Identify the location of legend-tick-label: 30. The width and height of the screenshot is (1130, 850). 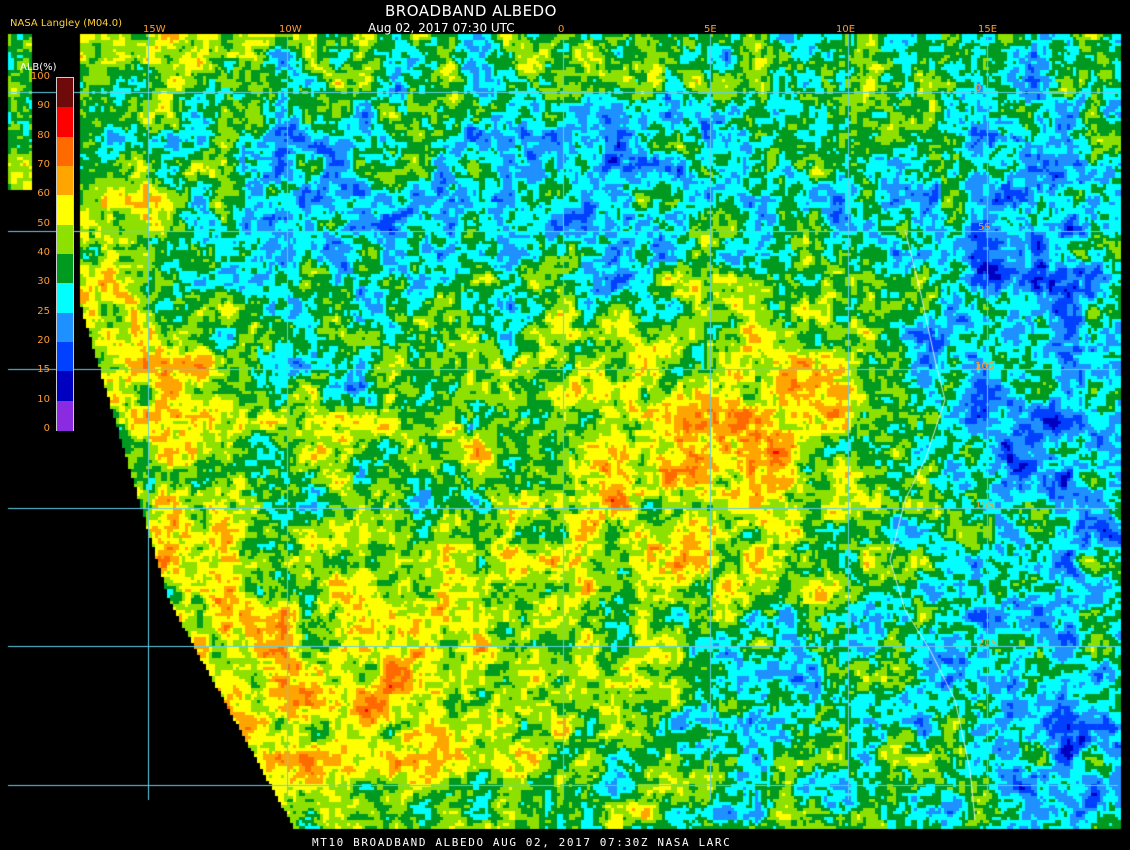
(43, 282).